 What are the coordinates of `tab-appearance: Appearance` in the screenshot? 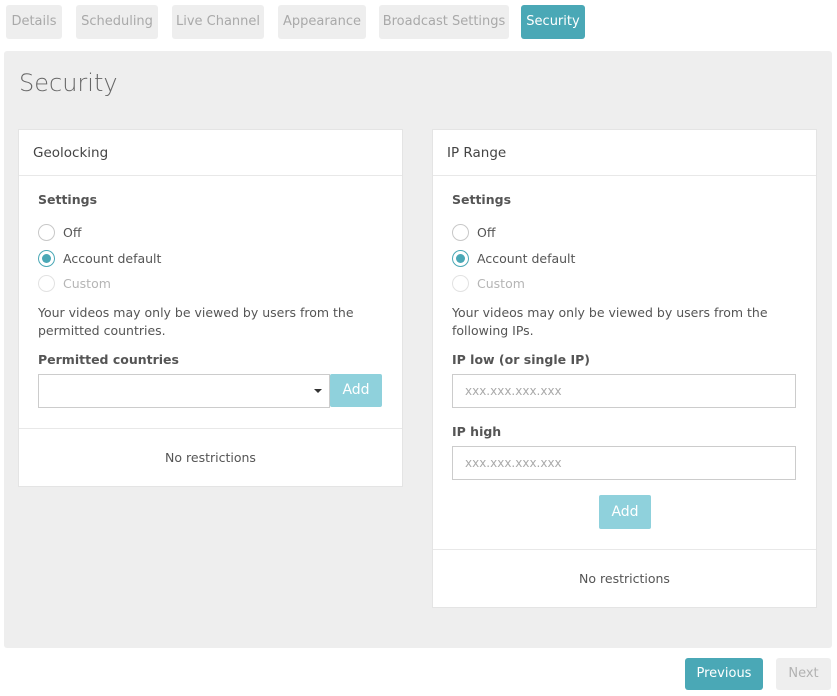 It's located at (322, 22).